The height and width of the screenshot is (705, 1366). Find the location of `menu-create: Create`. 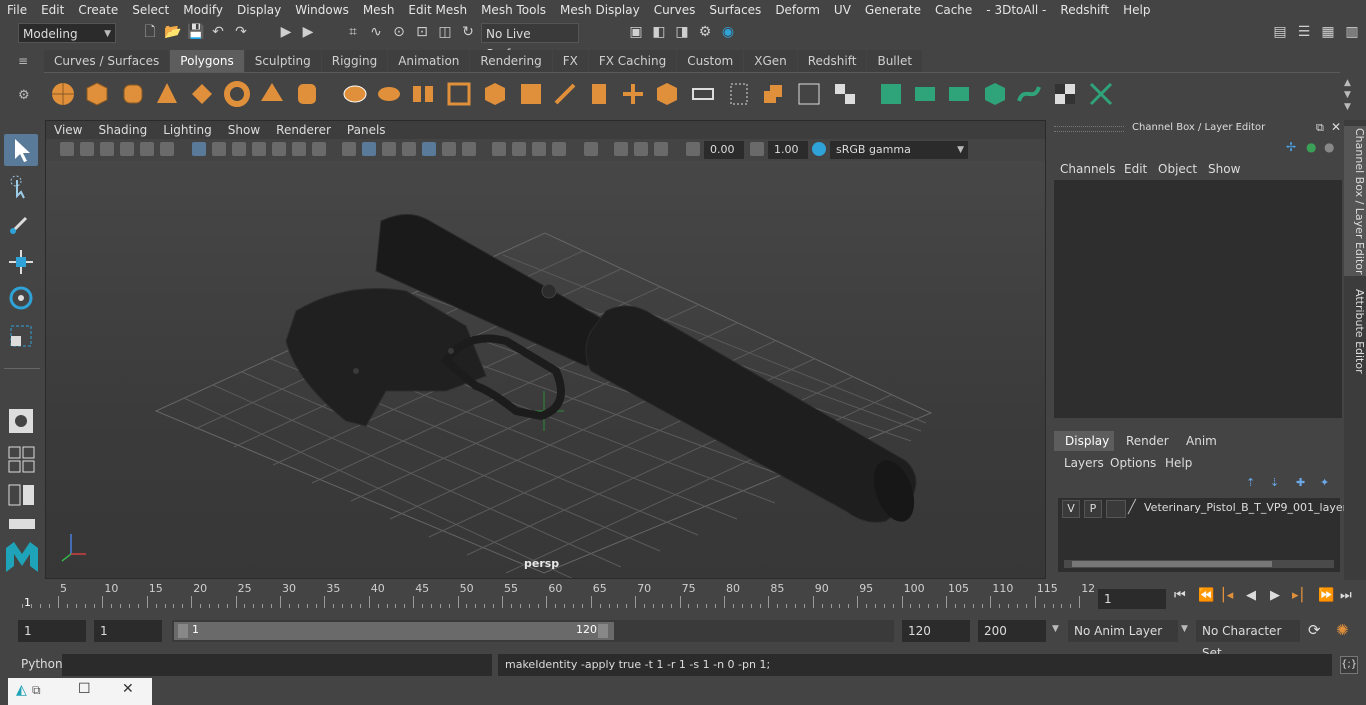

menu-create: Create is located at coordinates (98, 10).